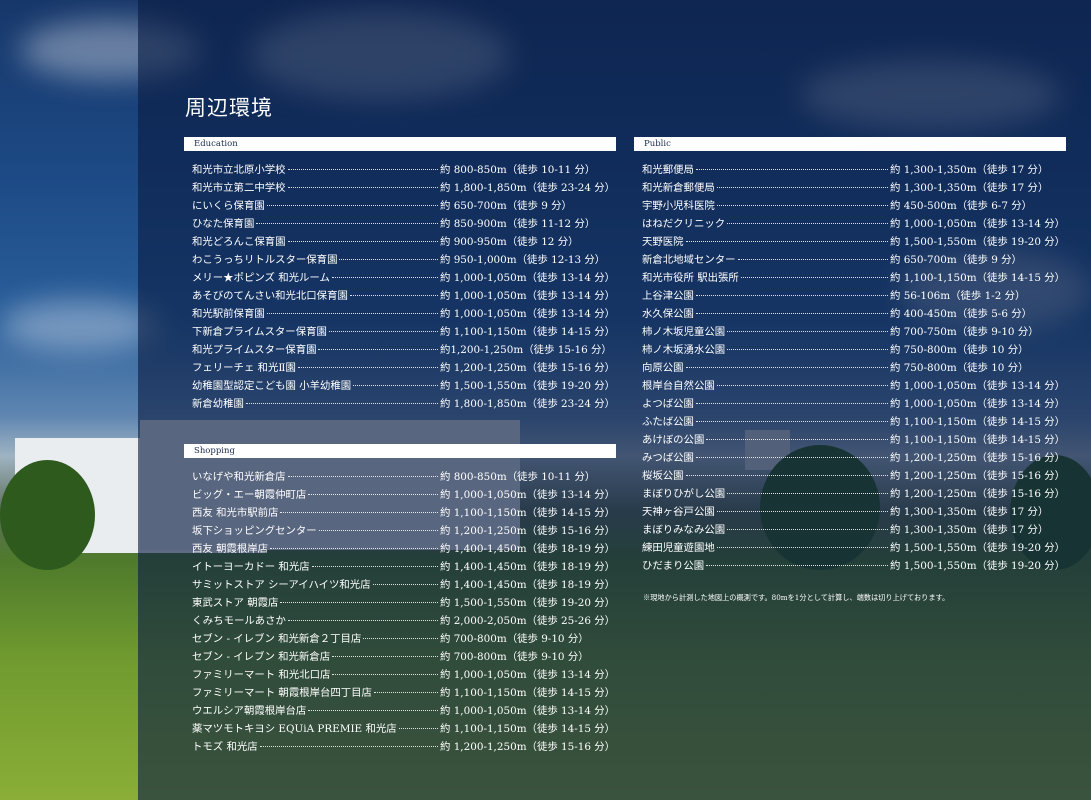 The width and height of the screenshot is (1091, 800). What do you see at coordinates (684, 530) in the screenshot?
I see `facility-name: まぼりみなみ公園` at bounding box center [684, 530].